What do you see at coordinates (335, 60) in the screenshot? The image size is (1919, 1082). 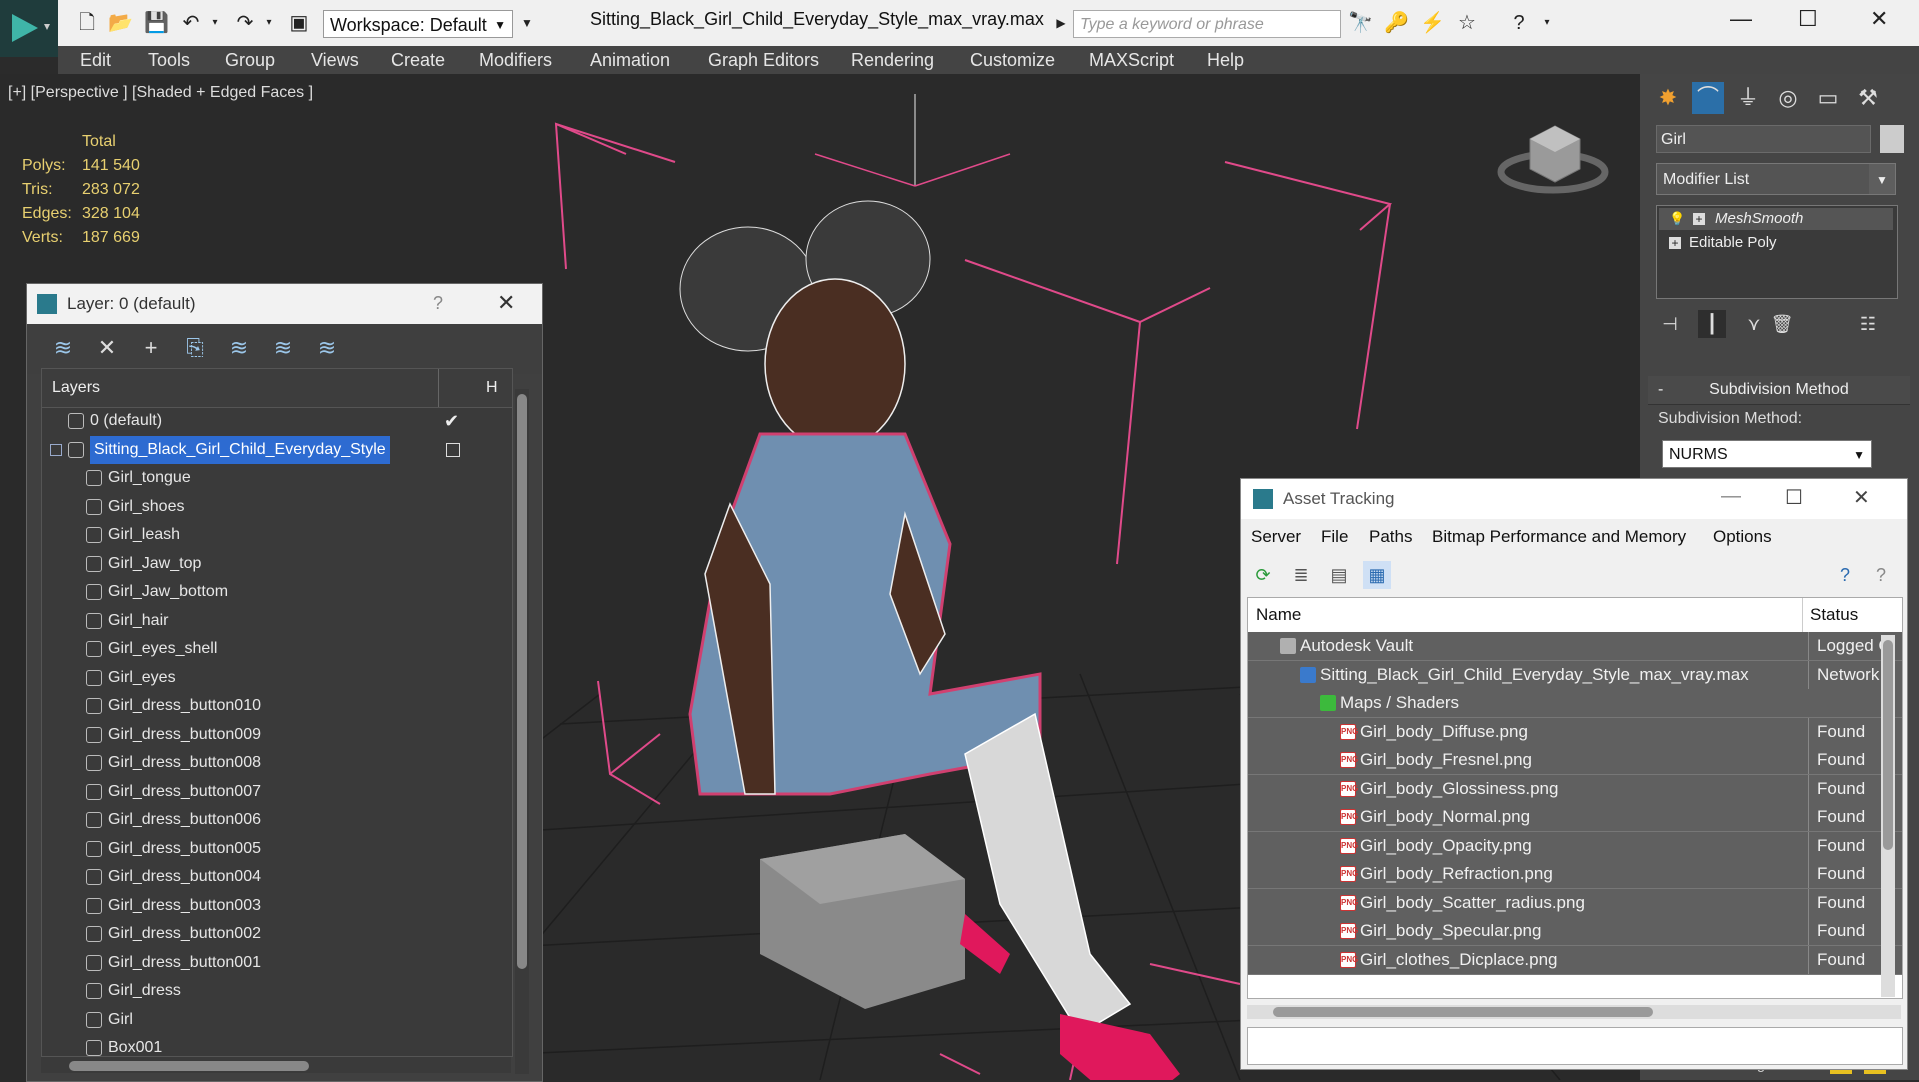 I see `menu-views: Views` at bounding box center [335, 60].